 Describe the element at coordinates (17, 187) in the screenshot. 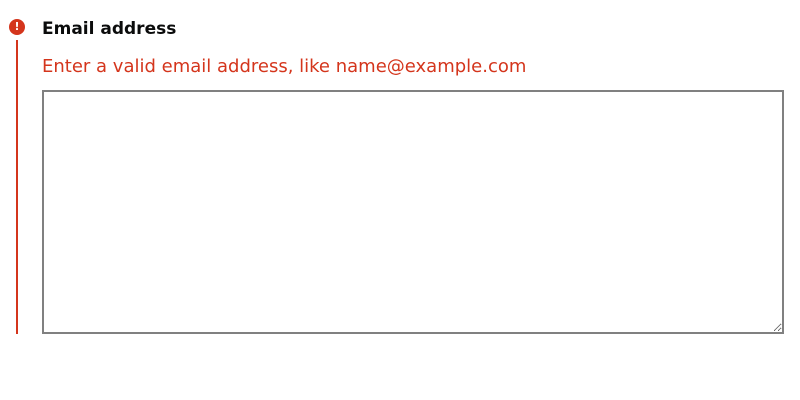

I see `error-indicator-bar` at that location.